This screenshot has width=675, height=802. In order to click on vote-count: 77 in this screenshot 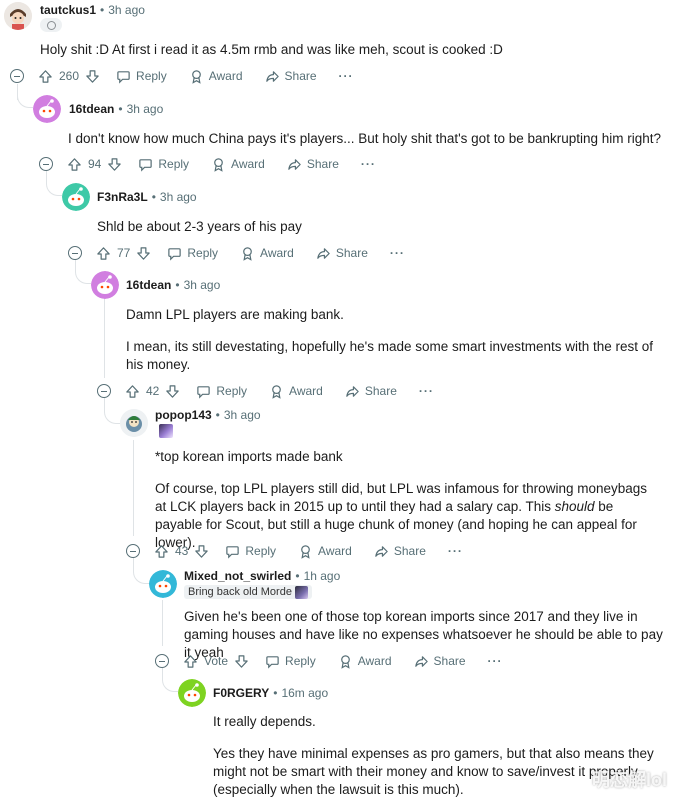, I will do `click(124, 253)`.